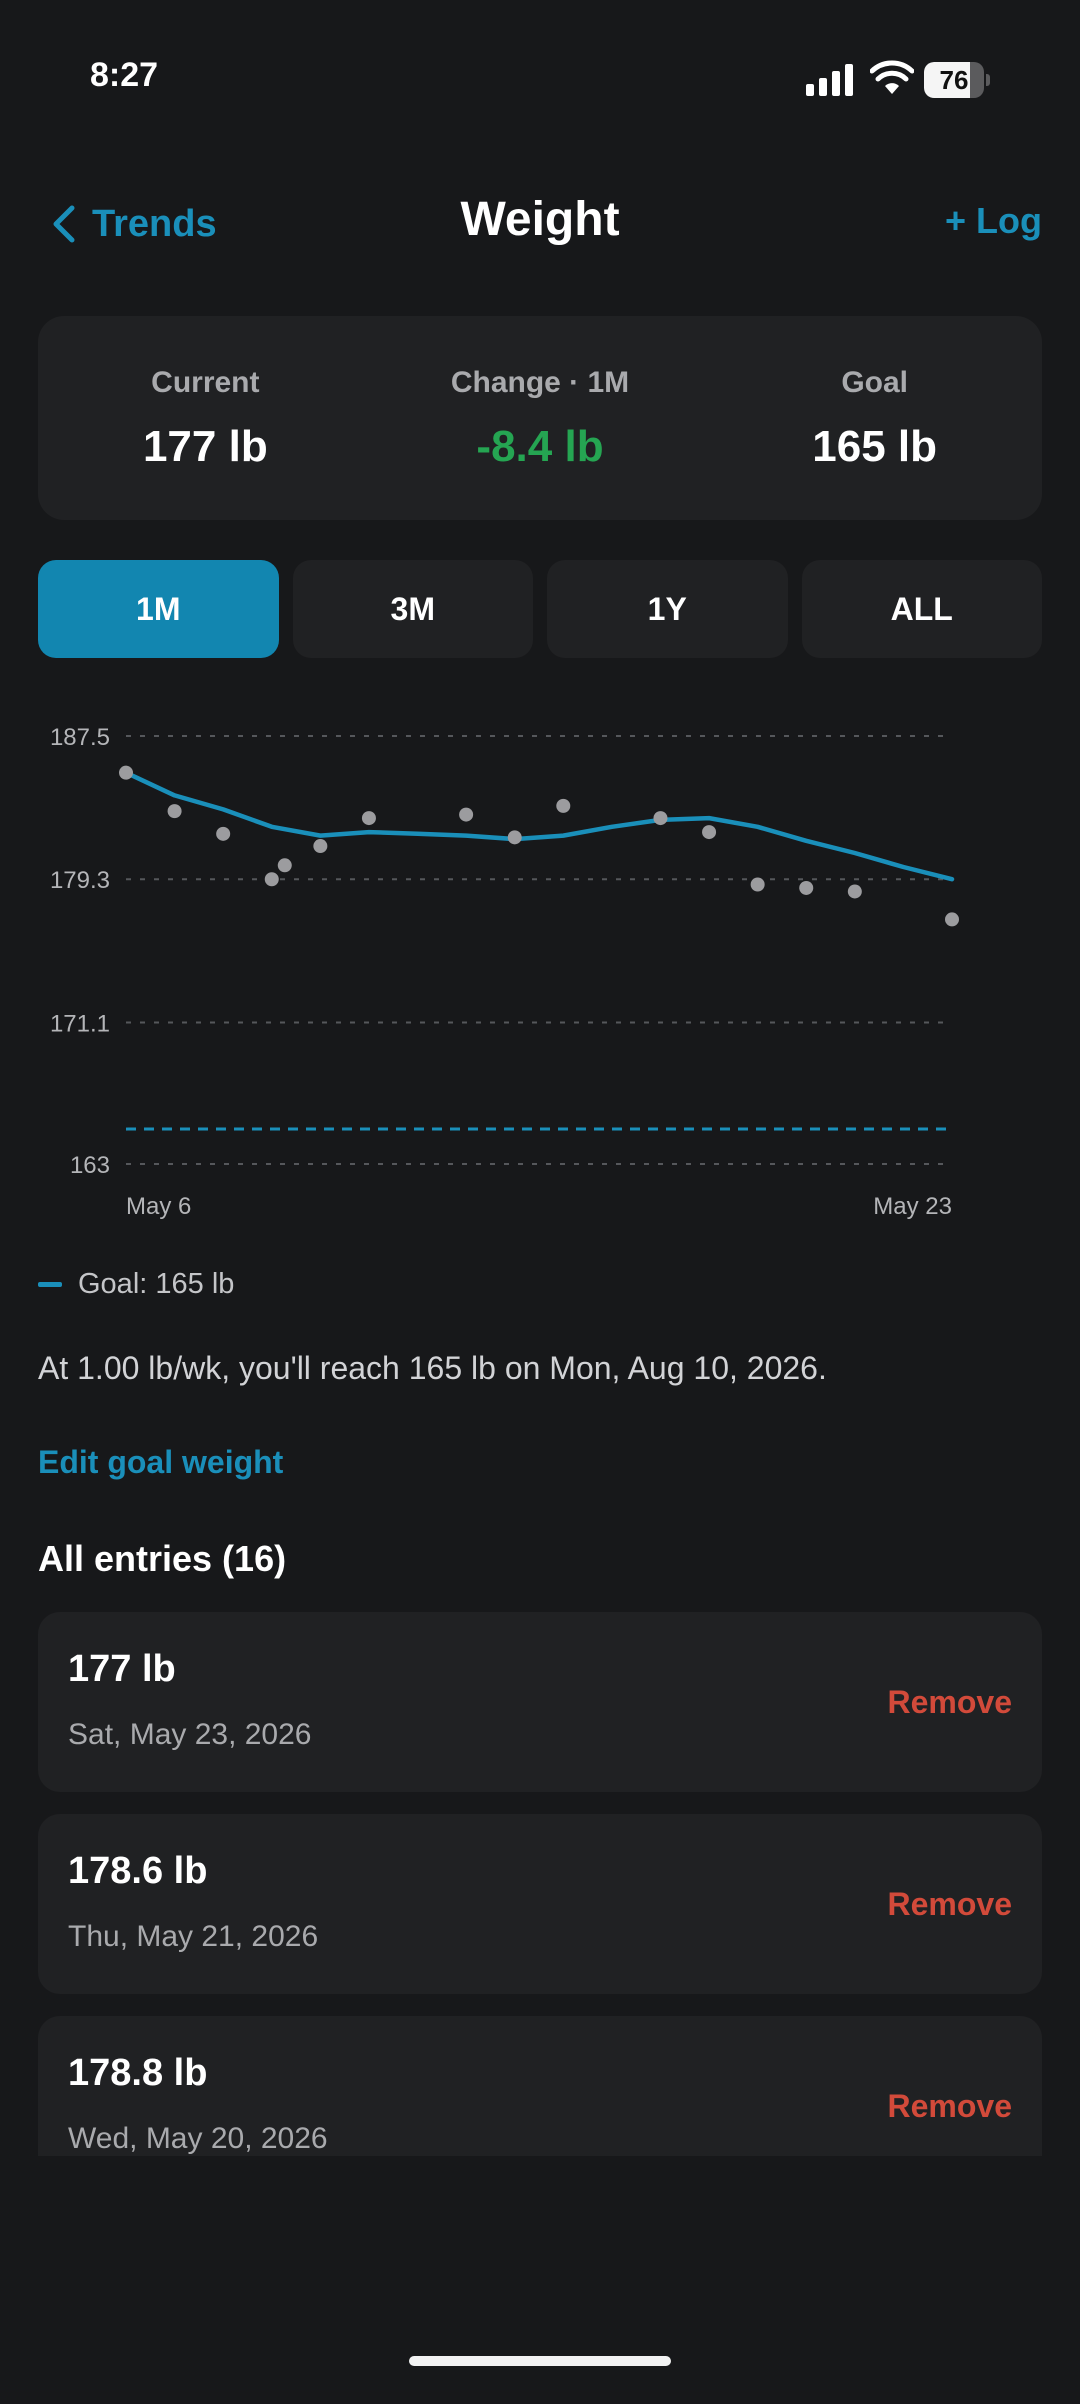 This screenshot has width=1080, height=2404. I want to click on page-title: Weight, so click(540, 219).